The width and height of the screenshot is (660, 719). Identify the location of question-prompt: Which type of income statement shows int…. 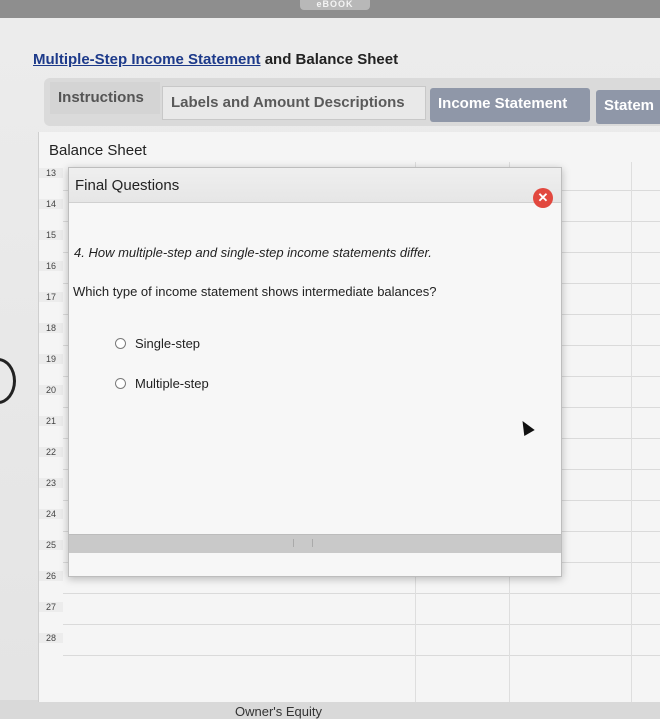
(255, 291).